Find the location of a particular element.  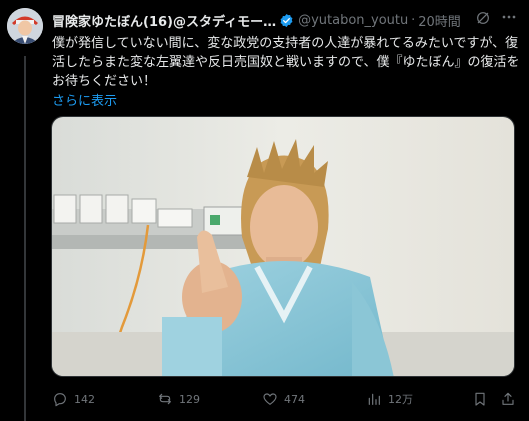

bookmark-button is located at coordinates (483, 399).